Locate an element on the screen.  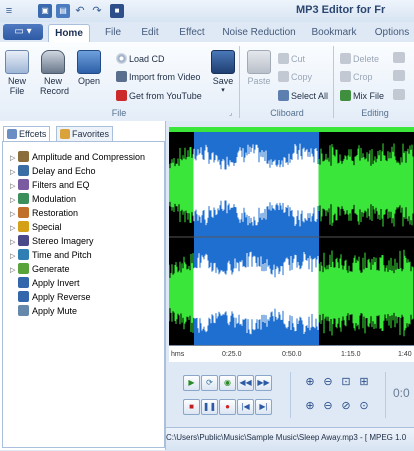
save-button: Save ▾ is located at coordinates (223, 73).